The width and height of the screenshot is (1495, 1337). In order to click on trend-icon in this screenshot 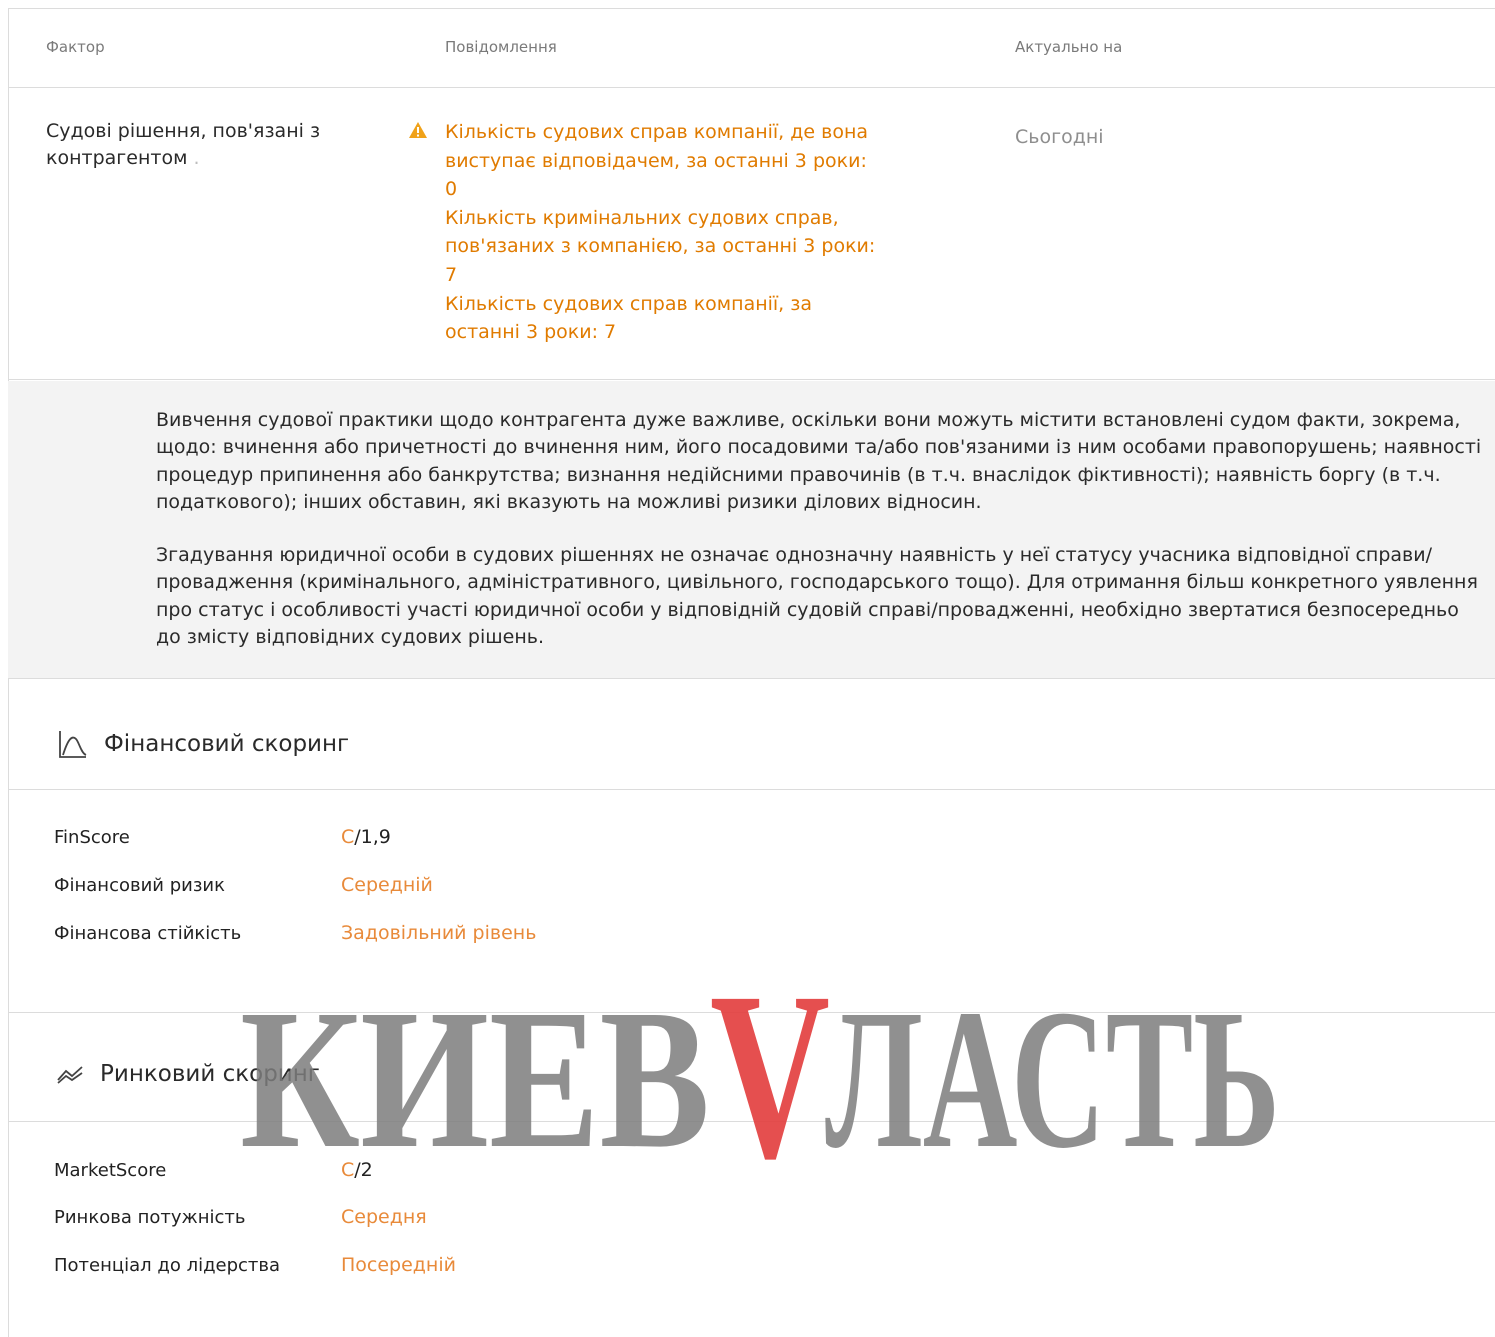, I will do `click(70, 1075)`.